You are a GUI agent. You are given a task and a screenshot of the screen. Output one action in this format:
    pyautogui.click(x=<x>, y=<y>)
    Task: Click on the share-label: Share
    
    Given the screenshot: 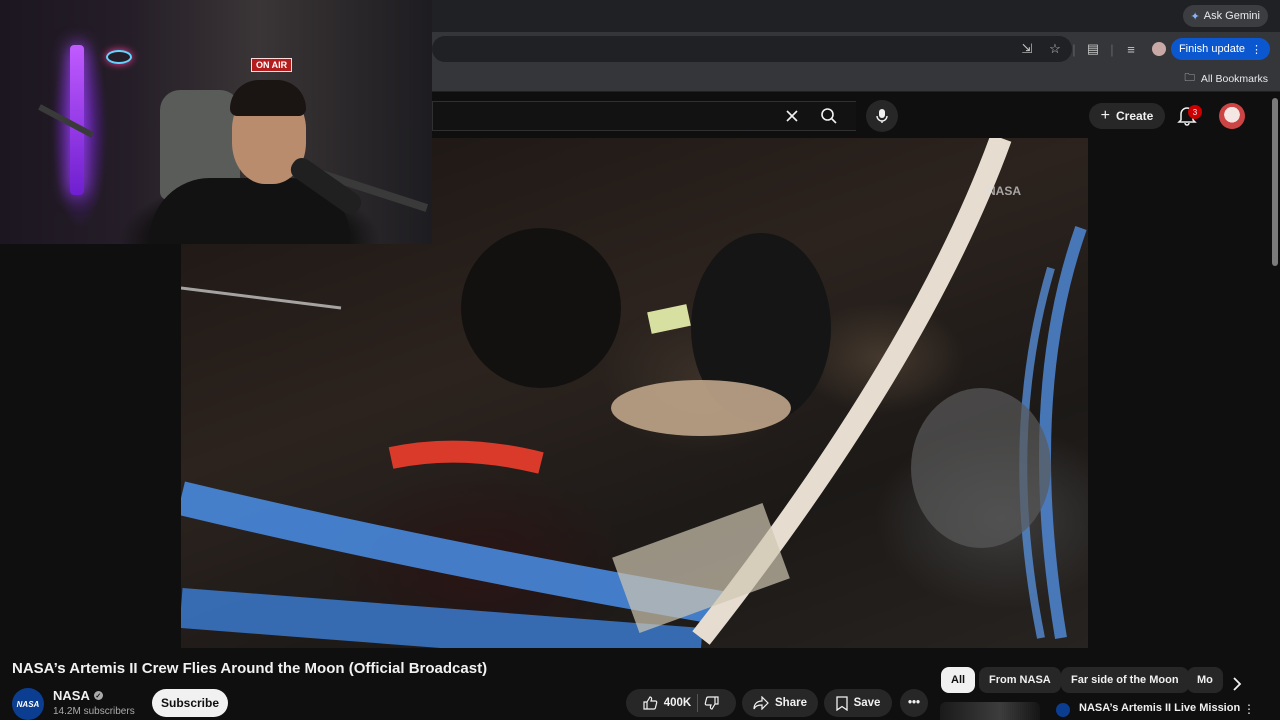 What is the action you would take?
    pyautogui.click(x=791, y=703)
    